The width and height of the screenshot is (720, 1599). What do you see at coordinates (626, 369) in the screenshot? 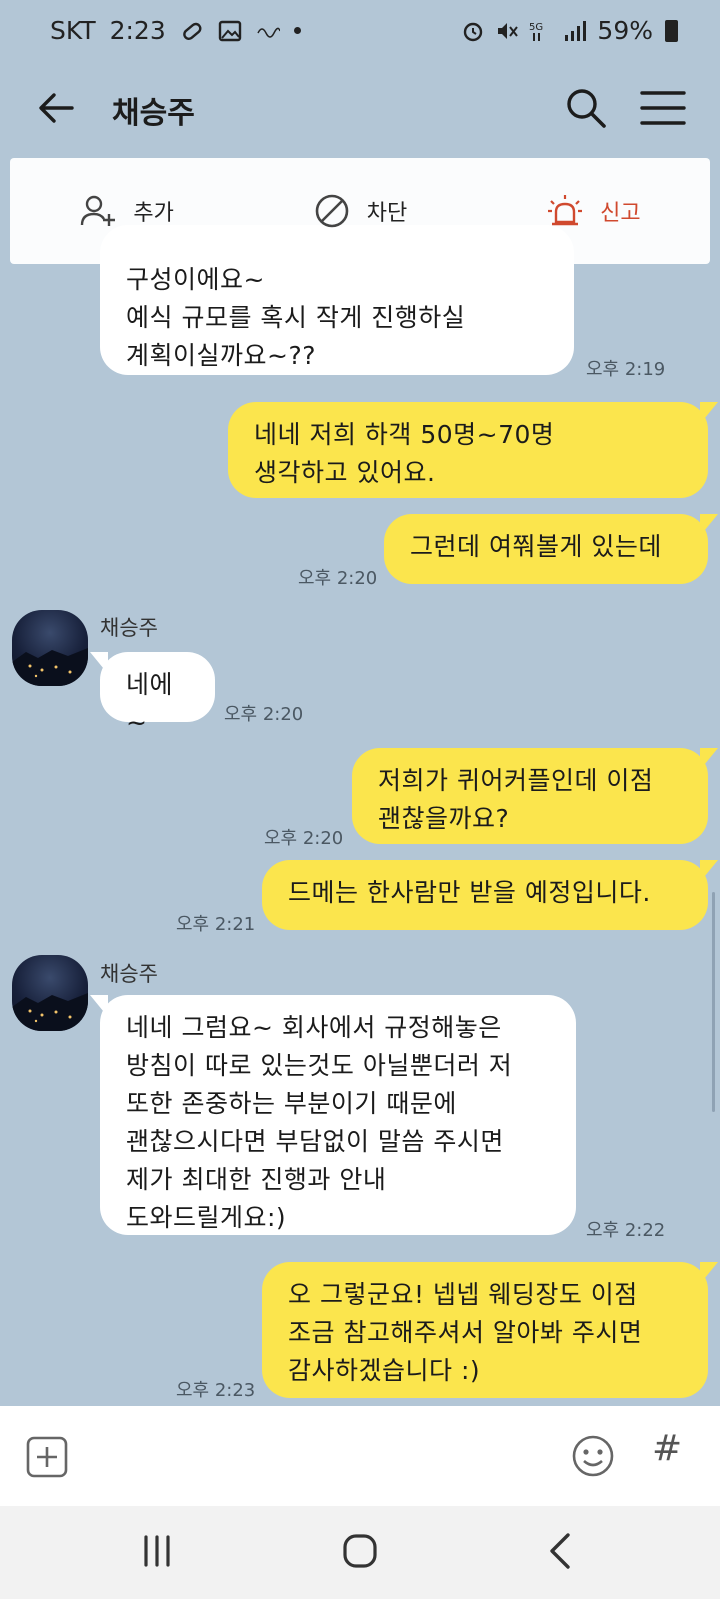
I see `message-time: 오후 2:19` at bounding box center [626, 369].